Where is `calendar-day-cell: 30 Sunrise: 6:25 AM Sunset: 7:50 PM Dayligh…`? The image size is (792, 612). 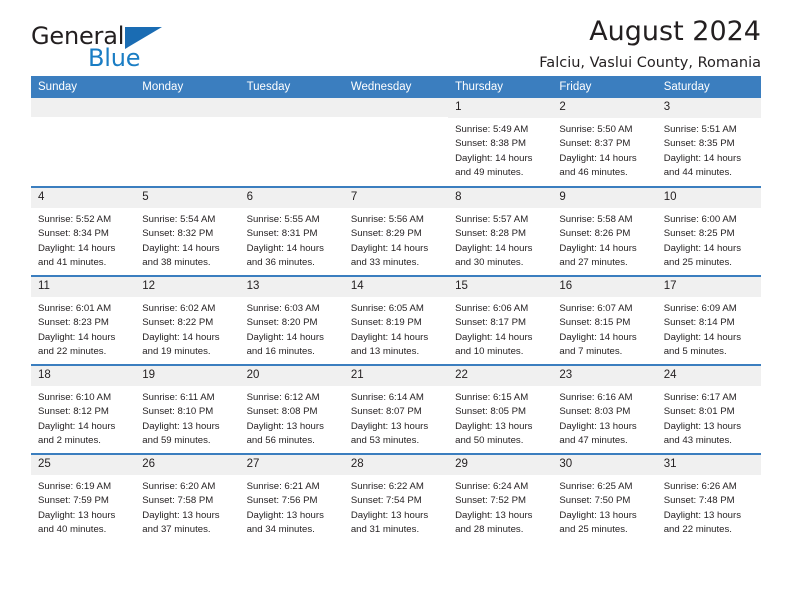 calendar-day-cell: 30 Sunrise: 6:25 AM Sunset: 7:50 PM Dayligh… is located at coordinates (604, 498).